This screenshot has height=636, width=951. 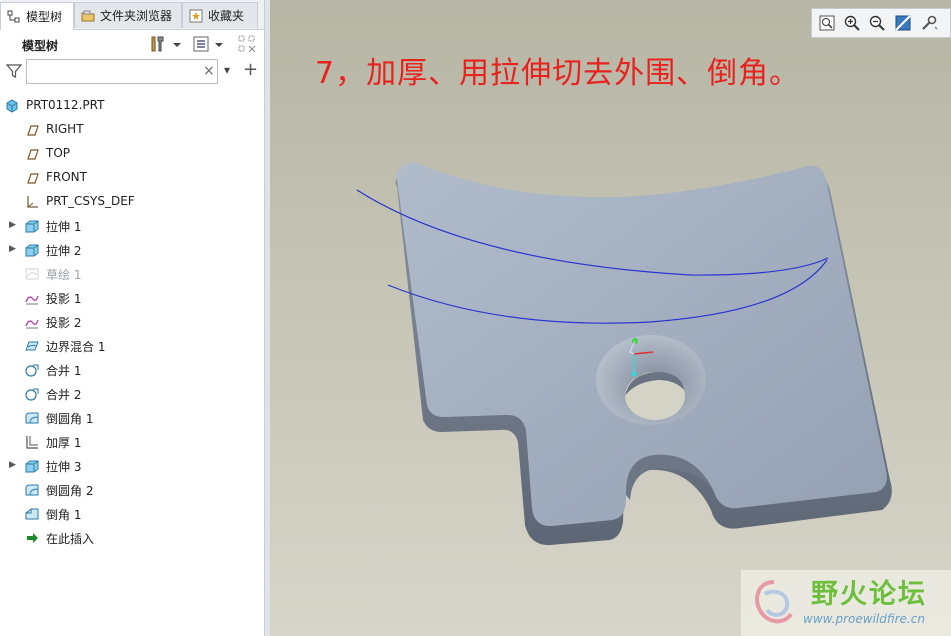 What do you see at coordinates (58, 153) in the screenshot?
I see `tree-item-label: TOP` at bounding box center [58, 153].